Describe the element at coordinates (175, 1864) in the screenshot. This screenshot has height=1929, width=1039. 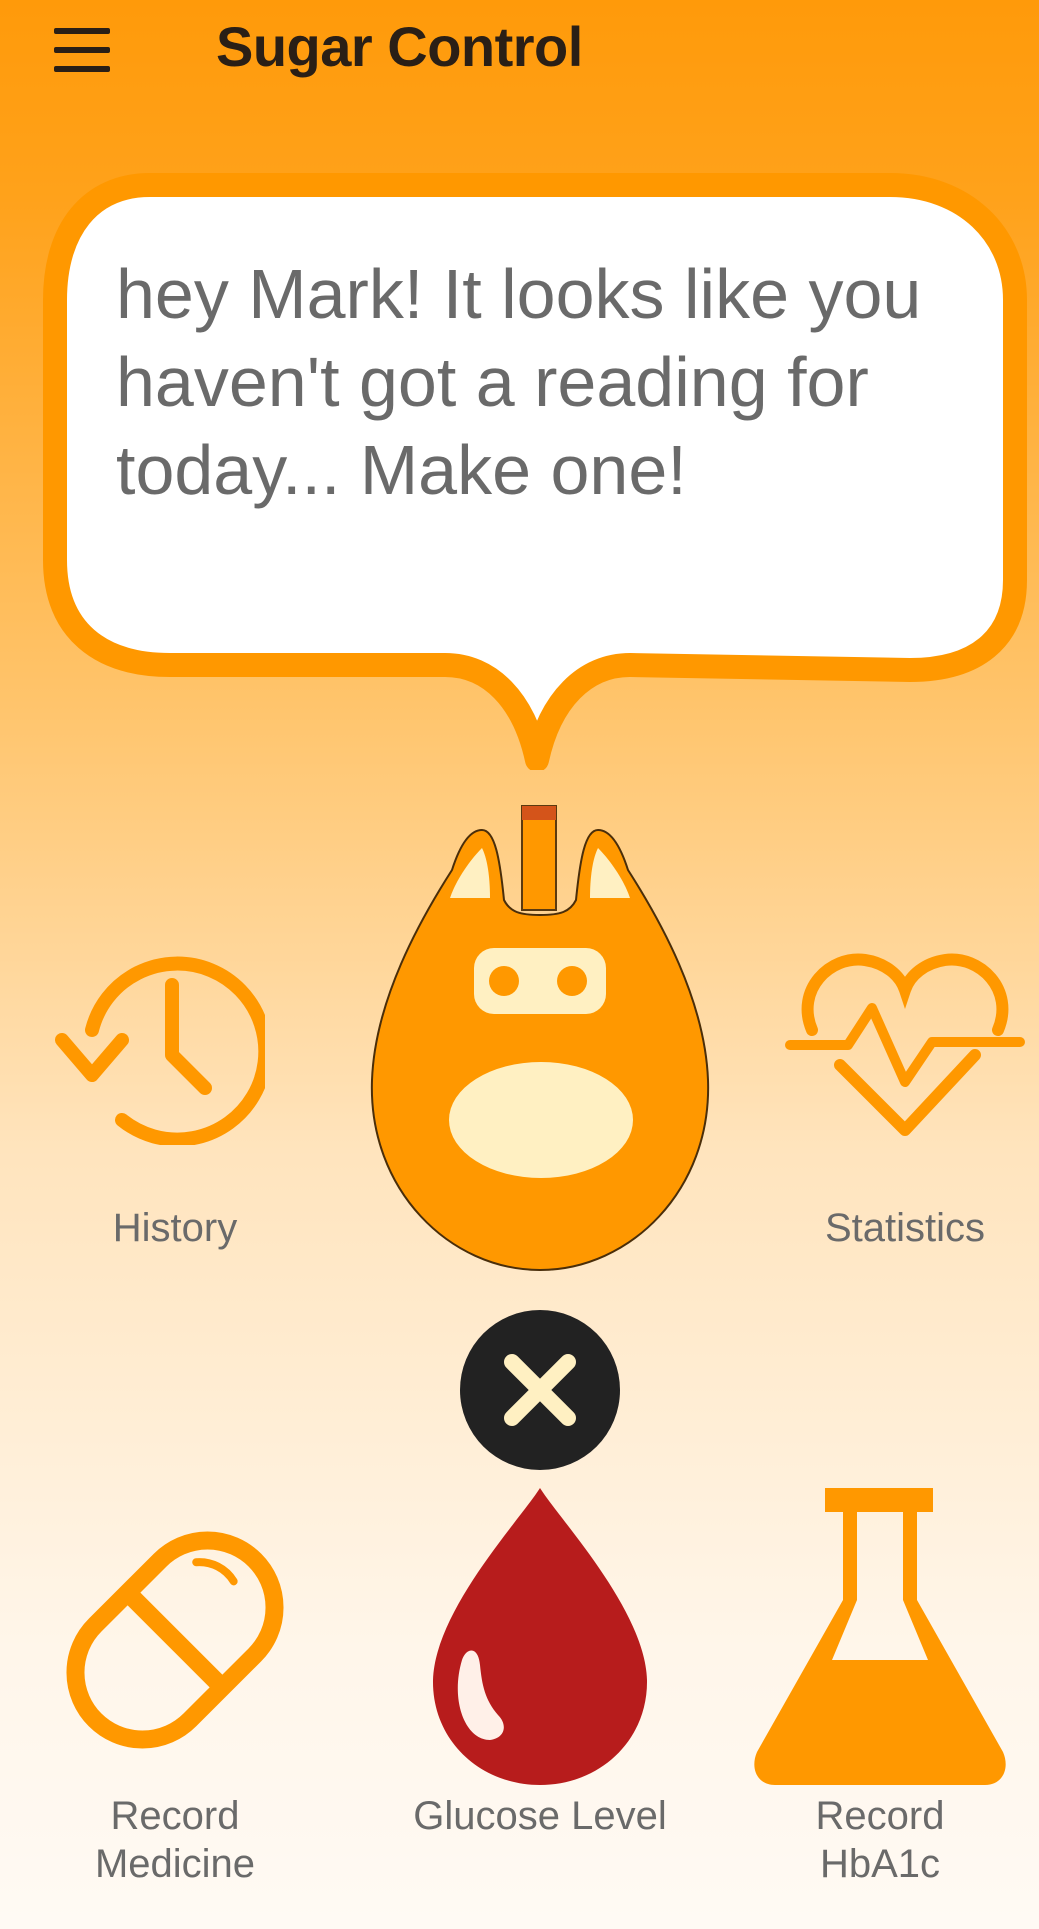
I see `record-medicine-label-line2: Medicine` at that location.